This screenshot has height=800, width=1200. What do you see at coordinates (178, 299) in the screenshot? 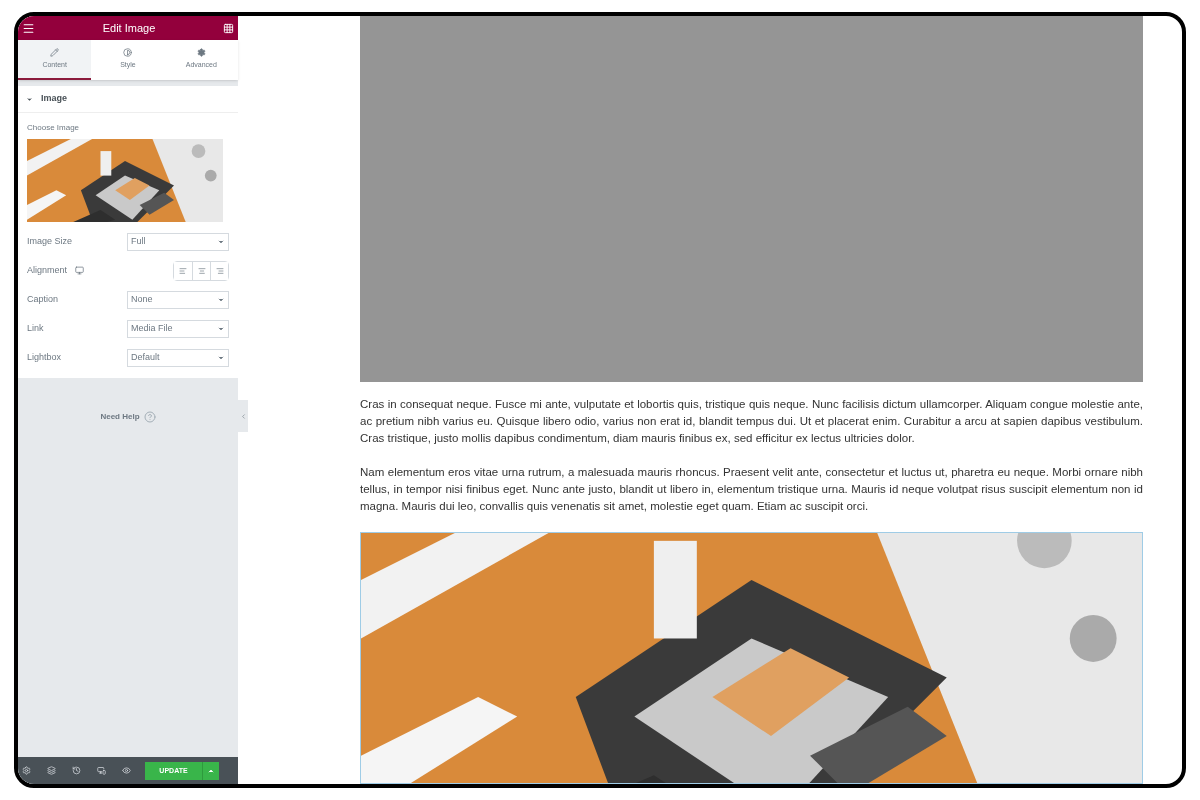
I see `select-field: None` at bounding box center [178, 299].